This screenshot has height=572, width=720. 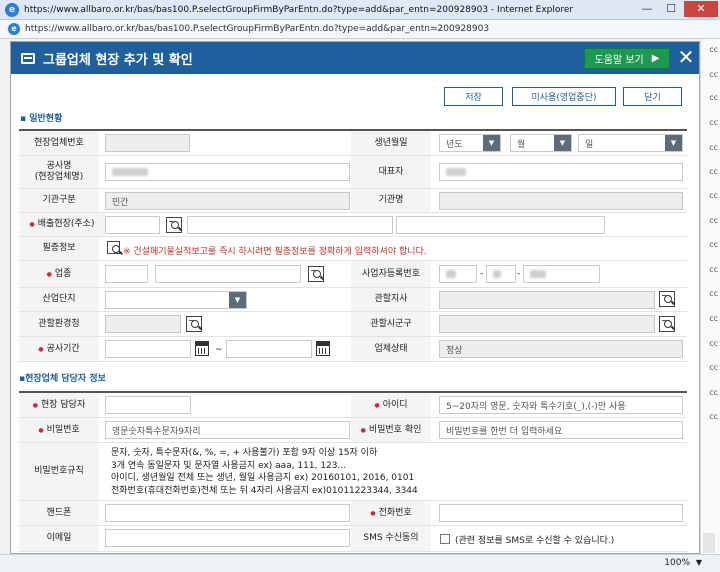 What do you see at coordinates (126, 274) in the screenshot?
I see `business-code-input` at bounding box center [126, 274].